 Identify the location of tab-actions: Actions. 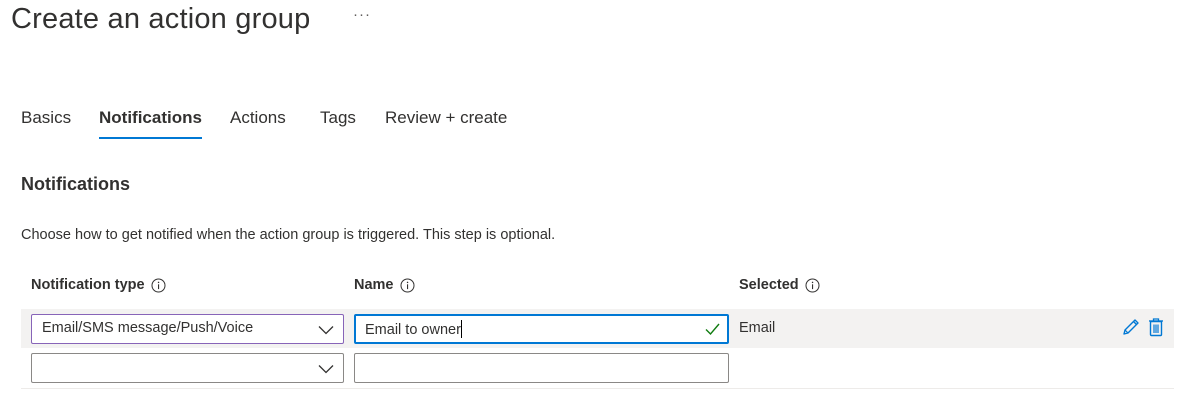
(258, 118).